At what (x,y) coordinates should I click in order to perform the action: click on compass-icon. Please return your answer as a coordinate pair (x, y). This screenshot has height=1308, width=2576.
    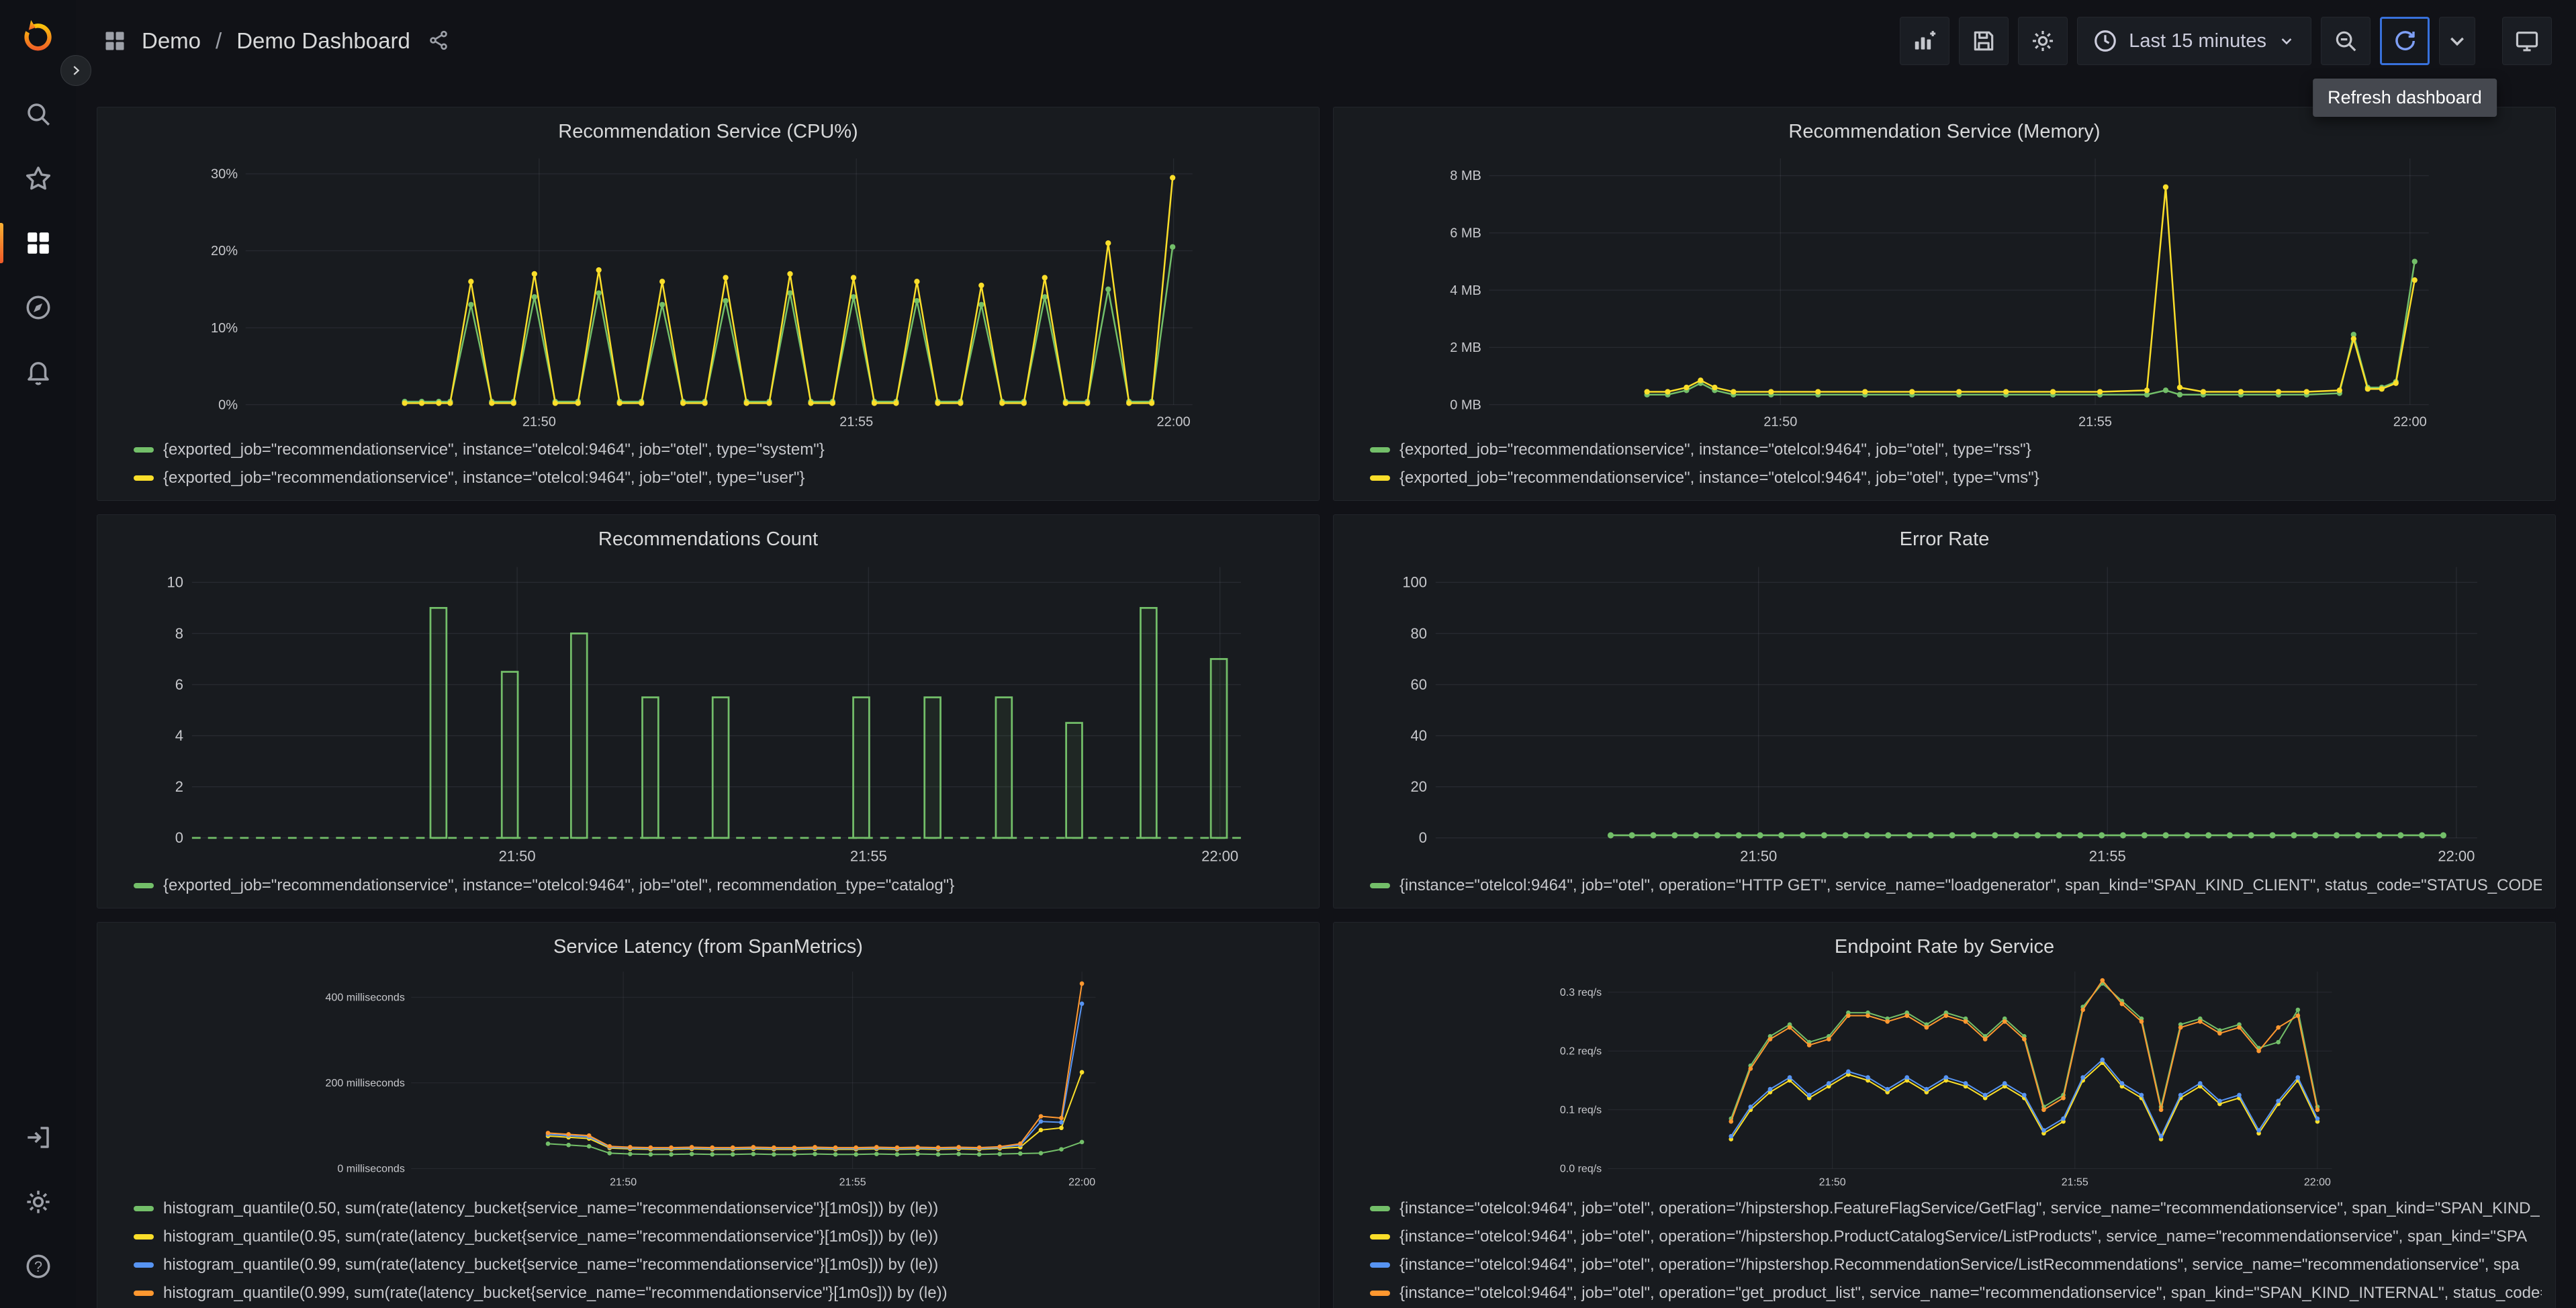
    Looking at the image, I should click on (38, 308).